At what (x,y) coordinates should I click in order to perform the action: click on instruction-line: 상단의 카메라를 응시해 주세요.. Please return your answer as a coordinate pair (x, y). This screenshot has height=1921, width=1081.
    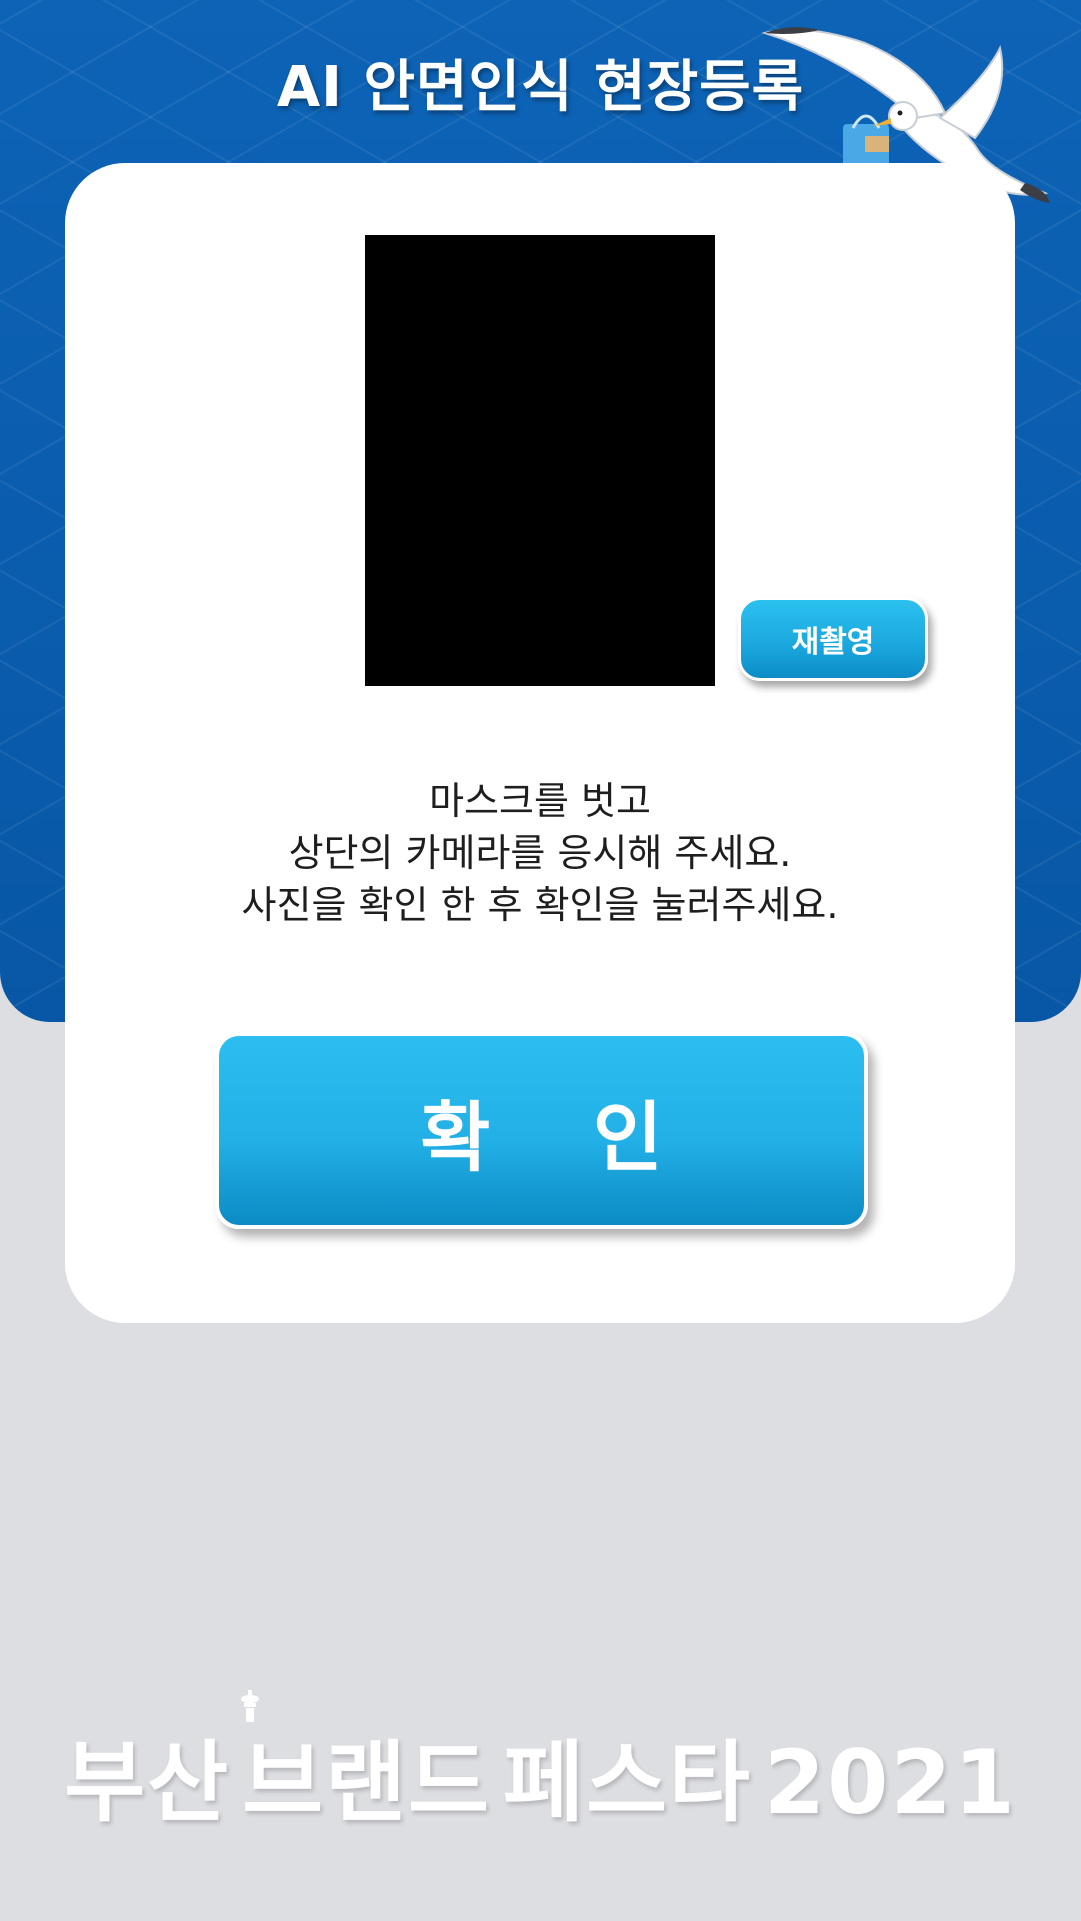
    Looking at the image, I should click on (540, 853).